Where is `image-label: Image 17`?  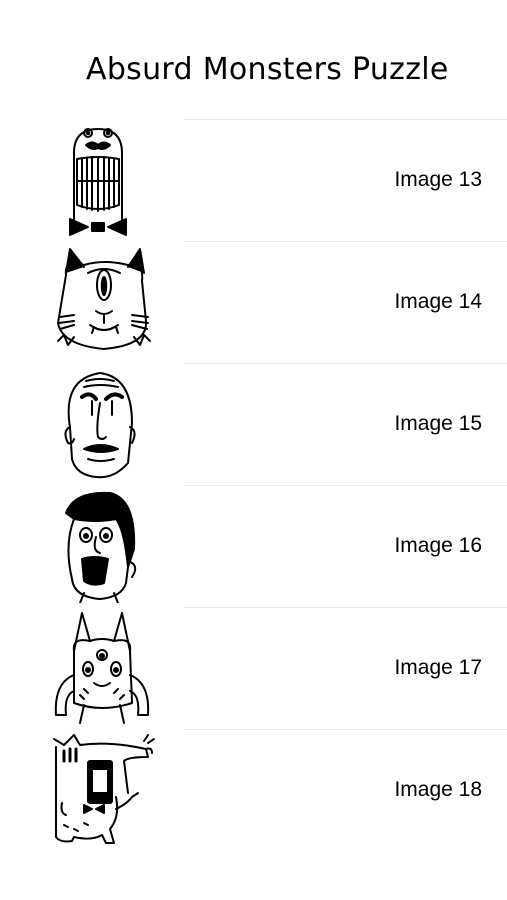 image-label: Image 17 is located at coordinates (438, 667).